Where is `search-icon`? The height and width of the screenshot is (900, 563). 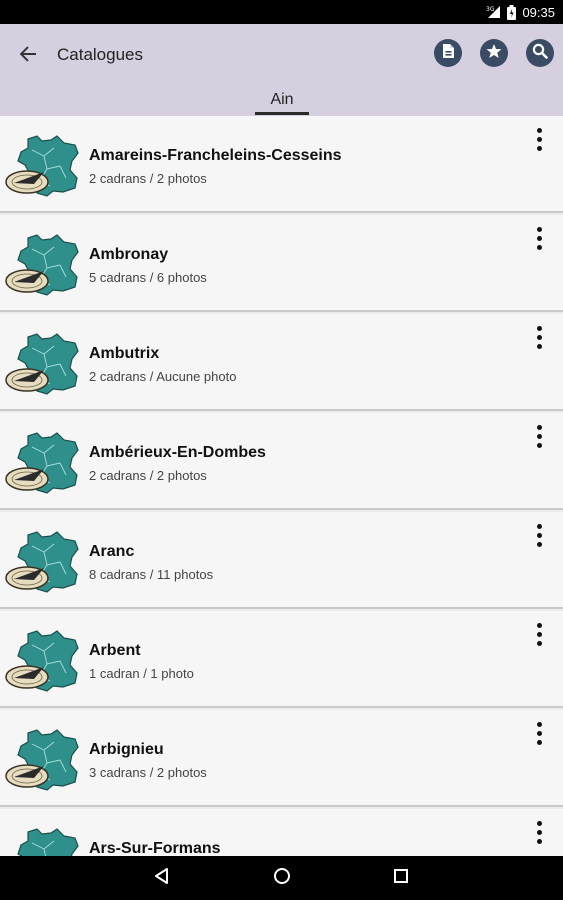
search-icon is located at coordinates (540, 53).